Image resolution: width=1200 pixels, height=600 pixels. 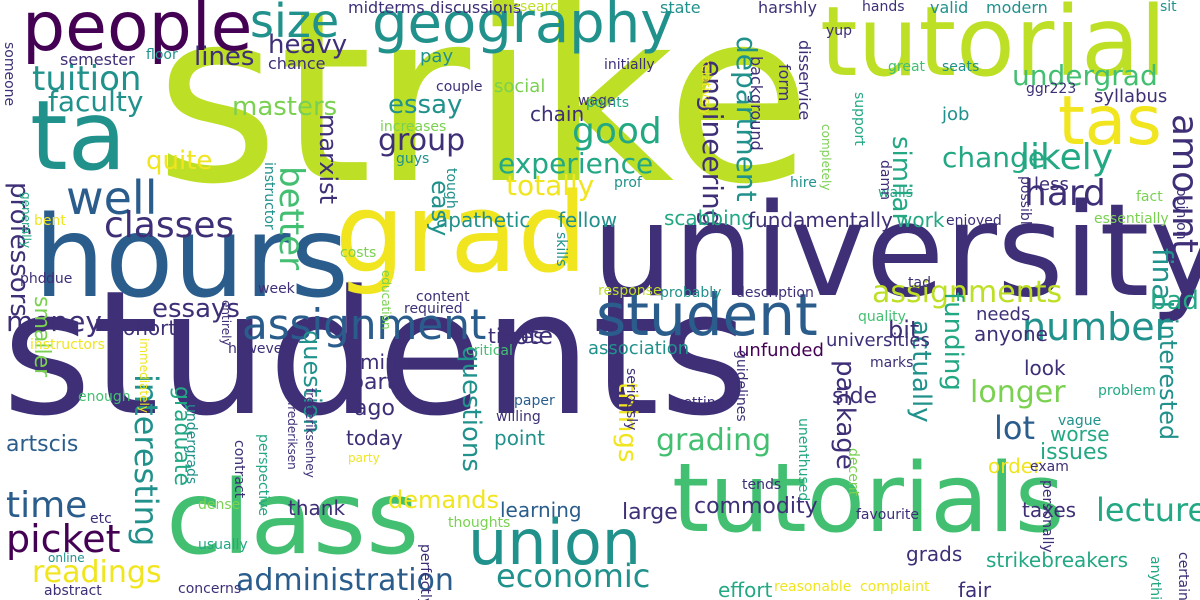 I want to click on word-disservice: disservice, so click(x=804, y=80).